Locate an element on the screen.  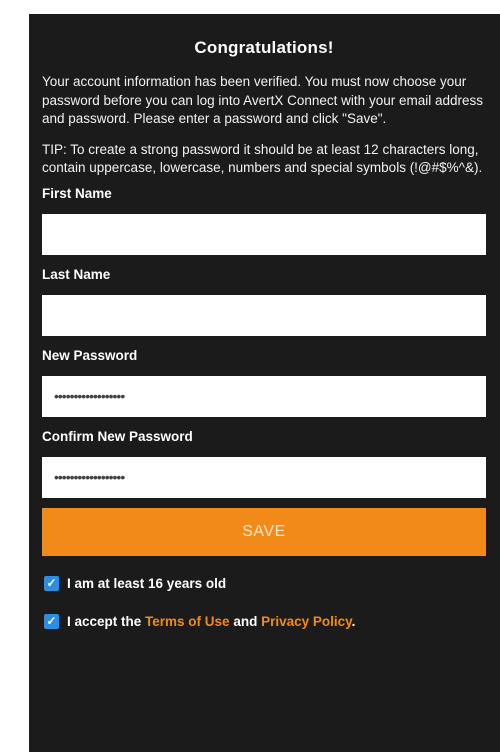
terms-checkbox: ✓ is located at coordinates (51, 621).